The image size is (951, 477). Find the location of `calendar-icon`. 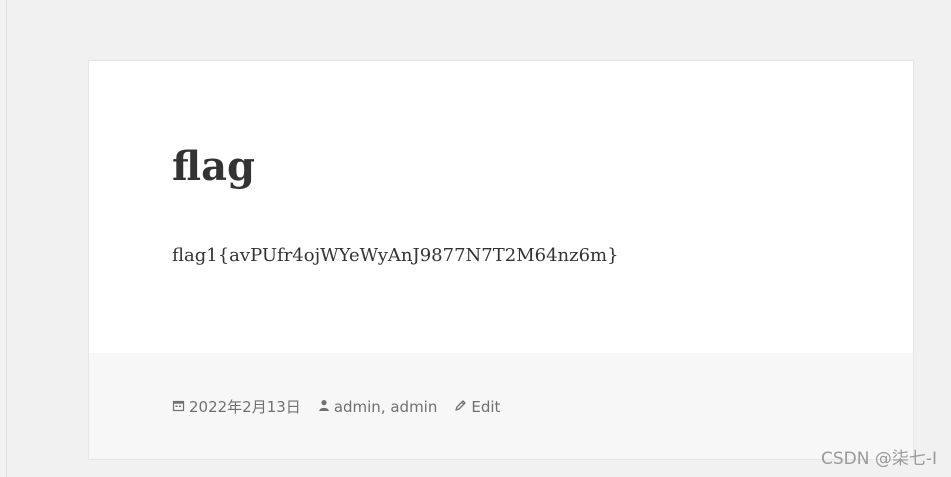

calendar-icon is located at coordinates (178, 407).